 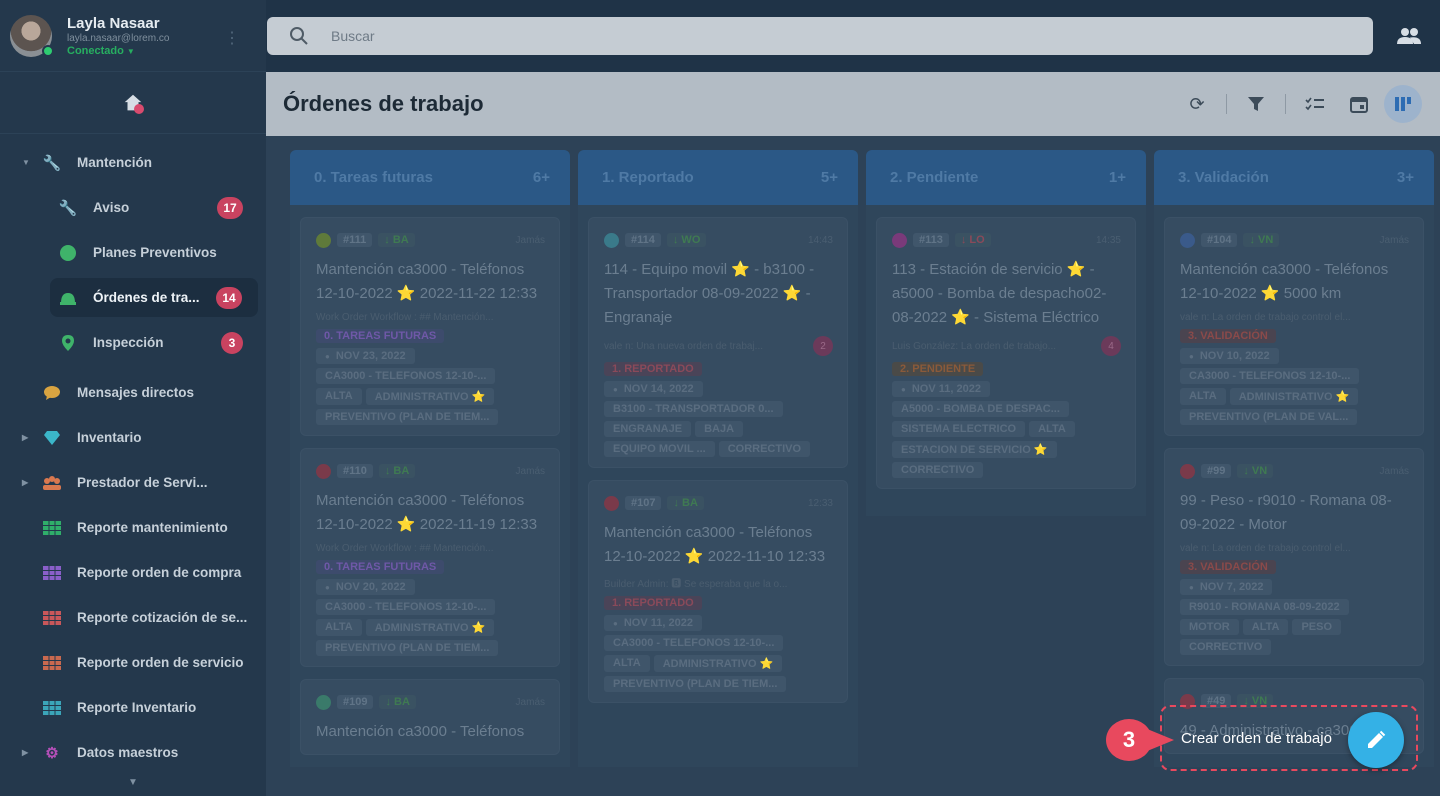 What do you see at coordinates (1226, 104) in the screenshot?
I see `toolbar-divider` at bounding box center [1226, 104].